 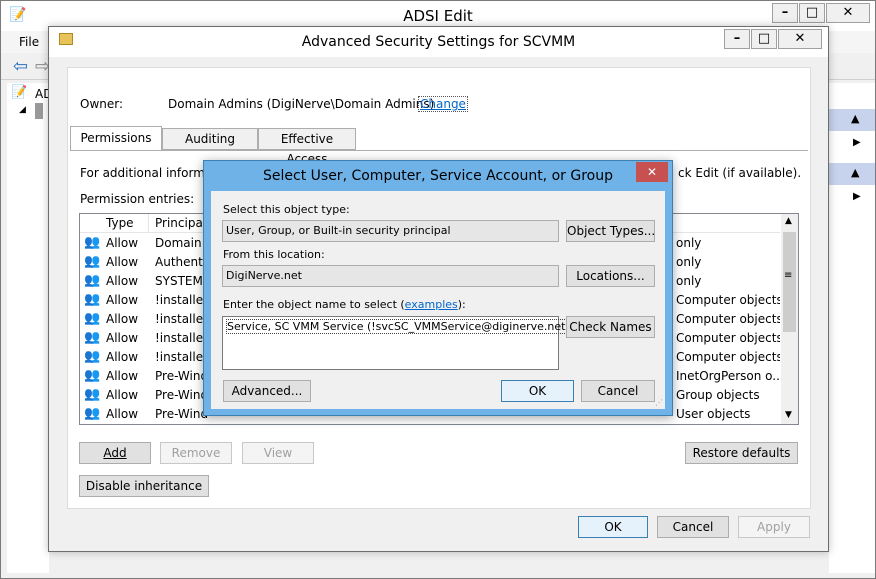 What do you see at coordinates (788, 415) in the screenshot?
I see `scroll-down-icon: ▼` at bounding box center [788, 415].